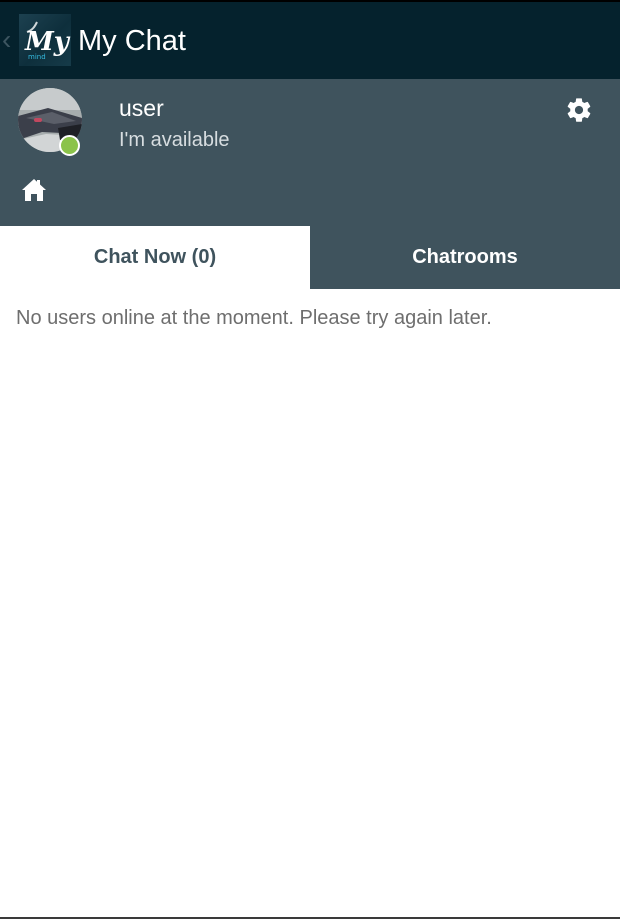 The width and height of the screenshot is (620, 919). Describe the element at coordinates (37, 57) in the screenshot. I see `logo-subtext: mind` at that location.